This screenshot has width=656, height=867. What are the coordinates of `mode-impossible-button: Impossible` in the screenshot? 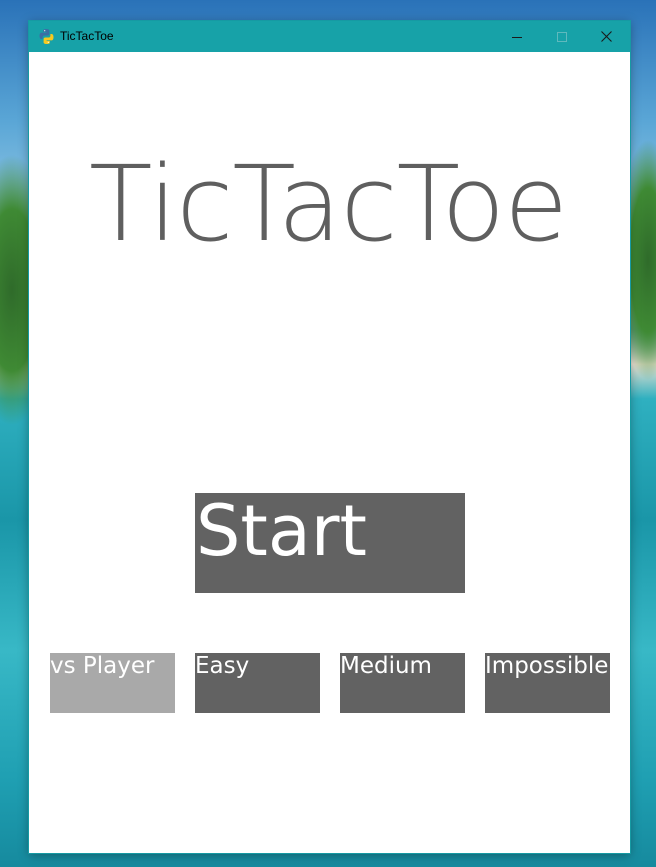 It's located at (547, 683).